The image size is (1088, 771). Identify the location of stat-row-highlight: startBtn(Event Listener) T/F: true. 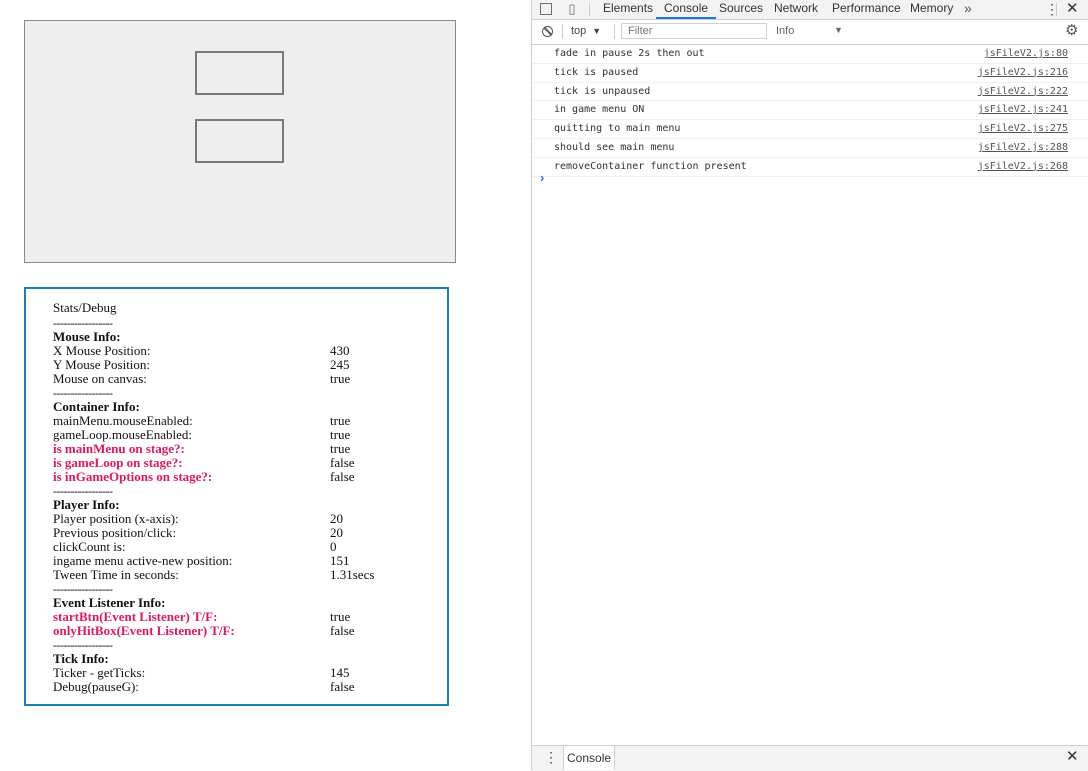
(245, 617).